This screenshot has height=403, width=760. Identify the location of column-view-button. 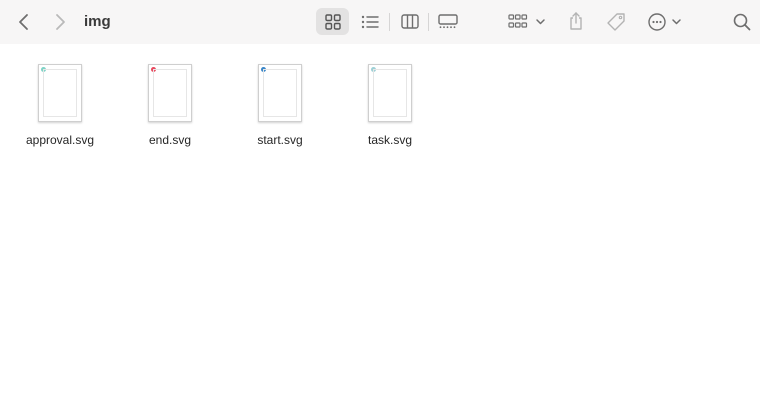
(410, 21).